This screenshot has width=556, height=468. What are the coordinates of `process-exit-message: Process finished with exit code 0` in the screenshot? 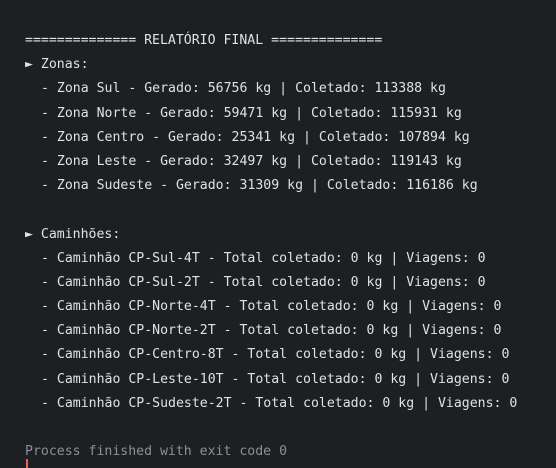 It's located at (156, 452).